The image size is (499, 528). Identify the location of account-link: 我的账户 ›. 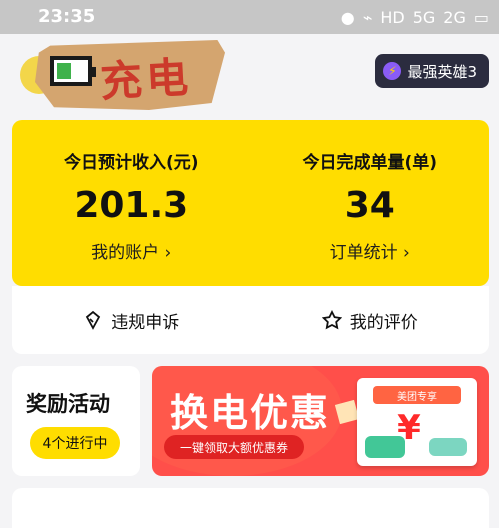
(131, 250).